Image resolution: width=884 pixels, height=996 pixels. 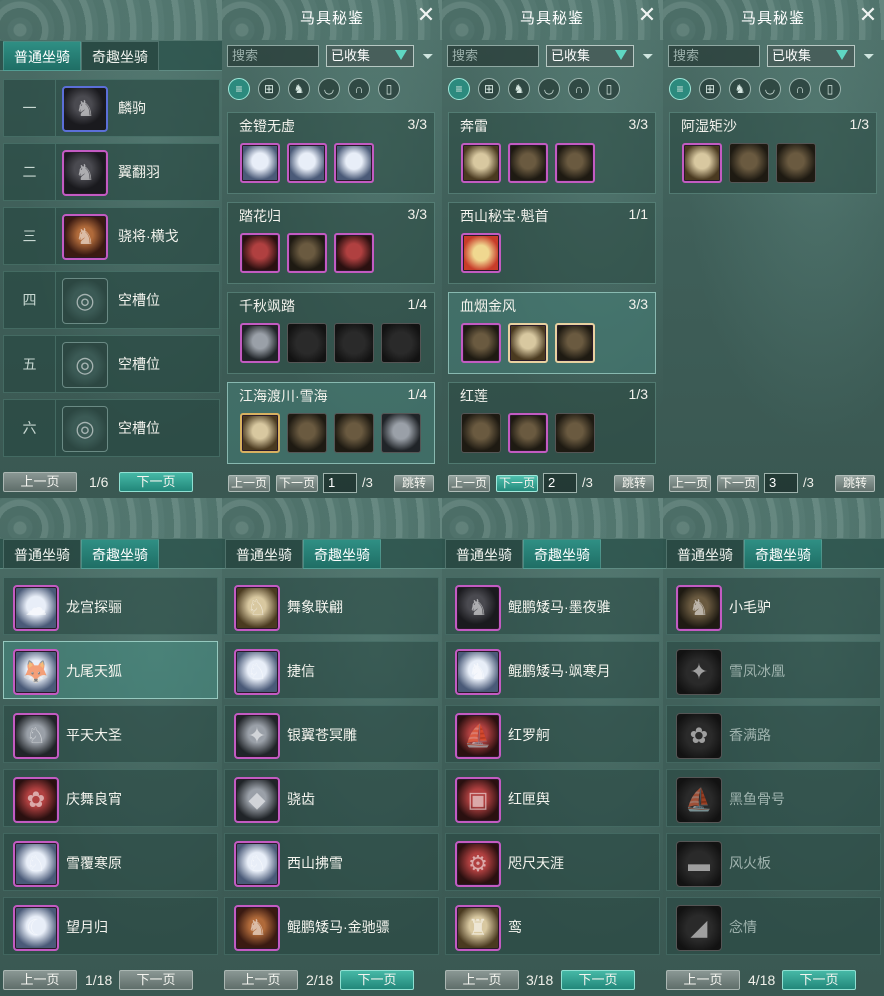 I want to click on locked-bridle-icon, so click(x=481, y=433).